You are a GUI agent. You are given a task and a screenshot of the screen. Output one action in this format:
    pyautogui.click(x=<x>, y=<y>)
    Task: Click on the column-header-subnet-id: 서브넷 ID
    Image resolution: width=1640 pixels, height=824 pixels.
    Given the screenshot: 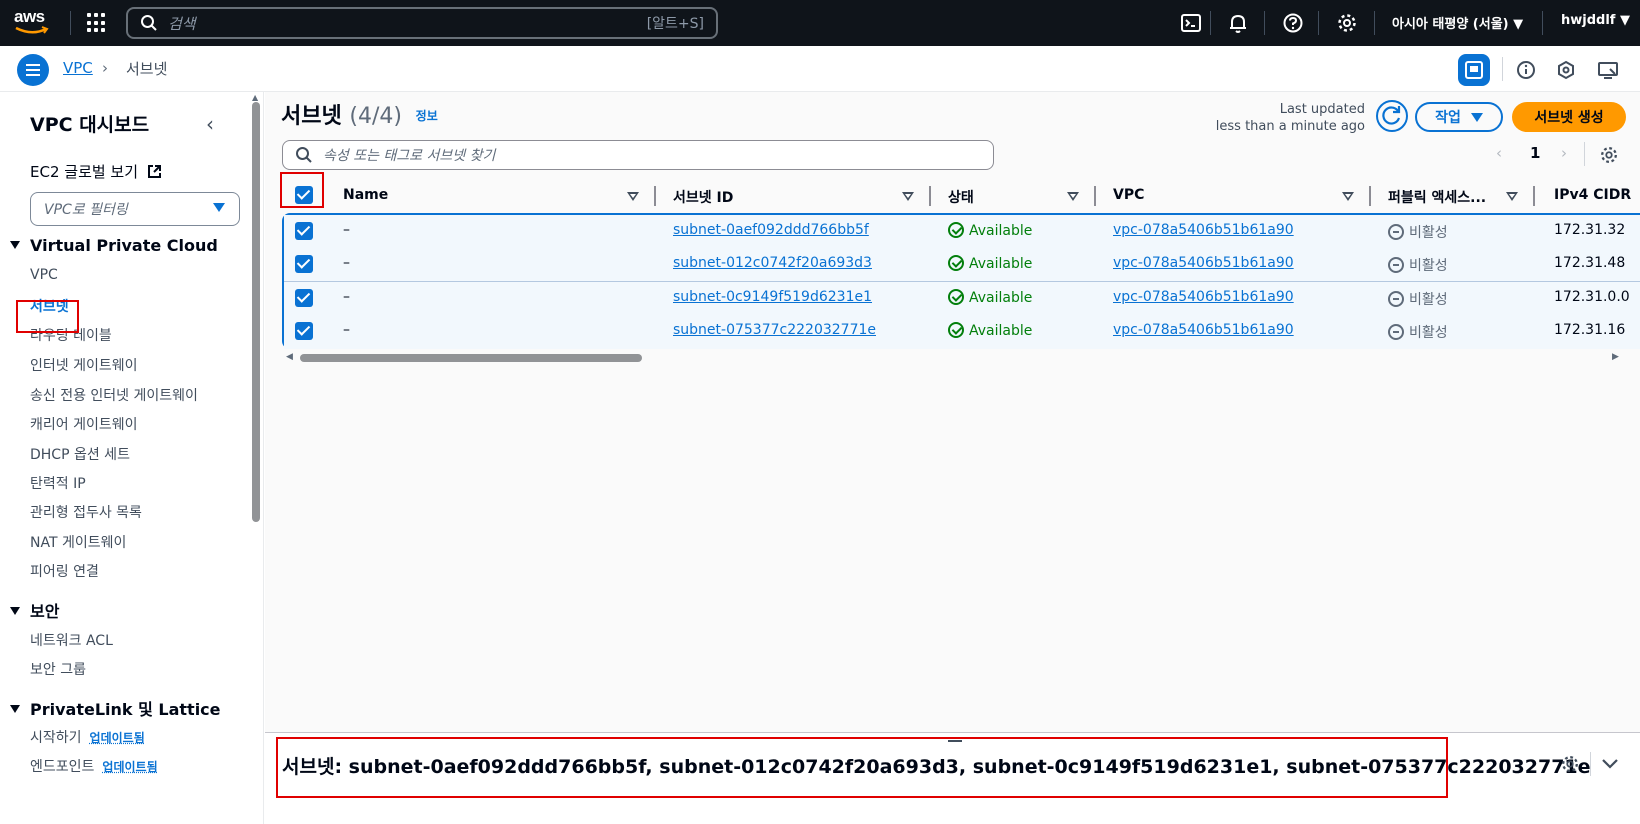 What is the action you would take?
    pyautogui.click(x=703, y=197)
    